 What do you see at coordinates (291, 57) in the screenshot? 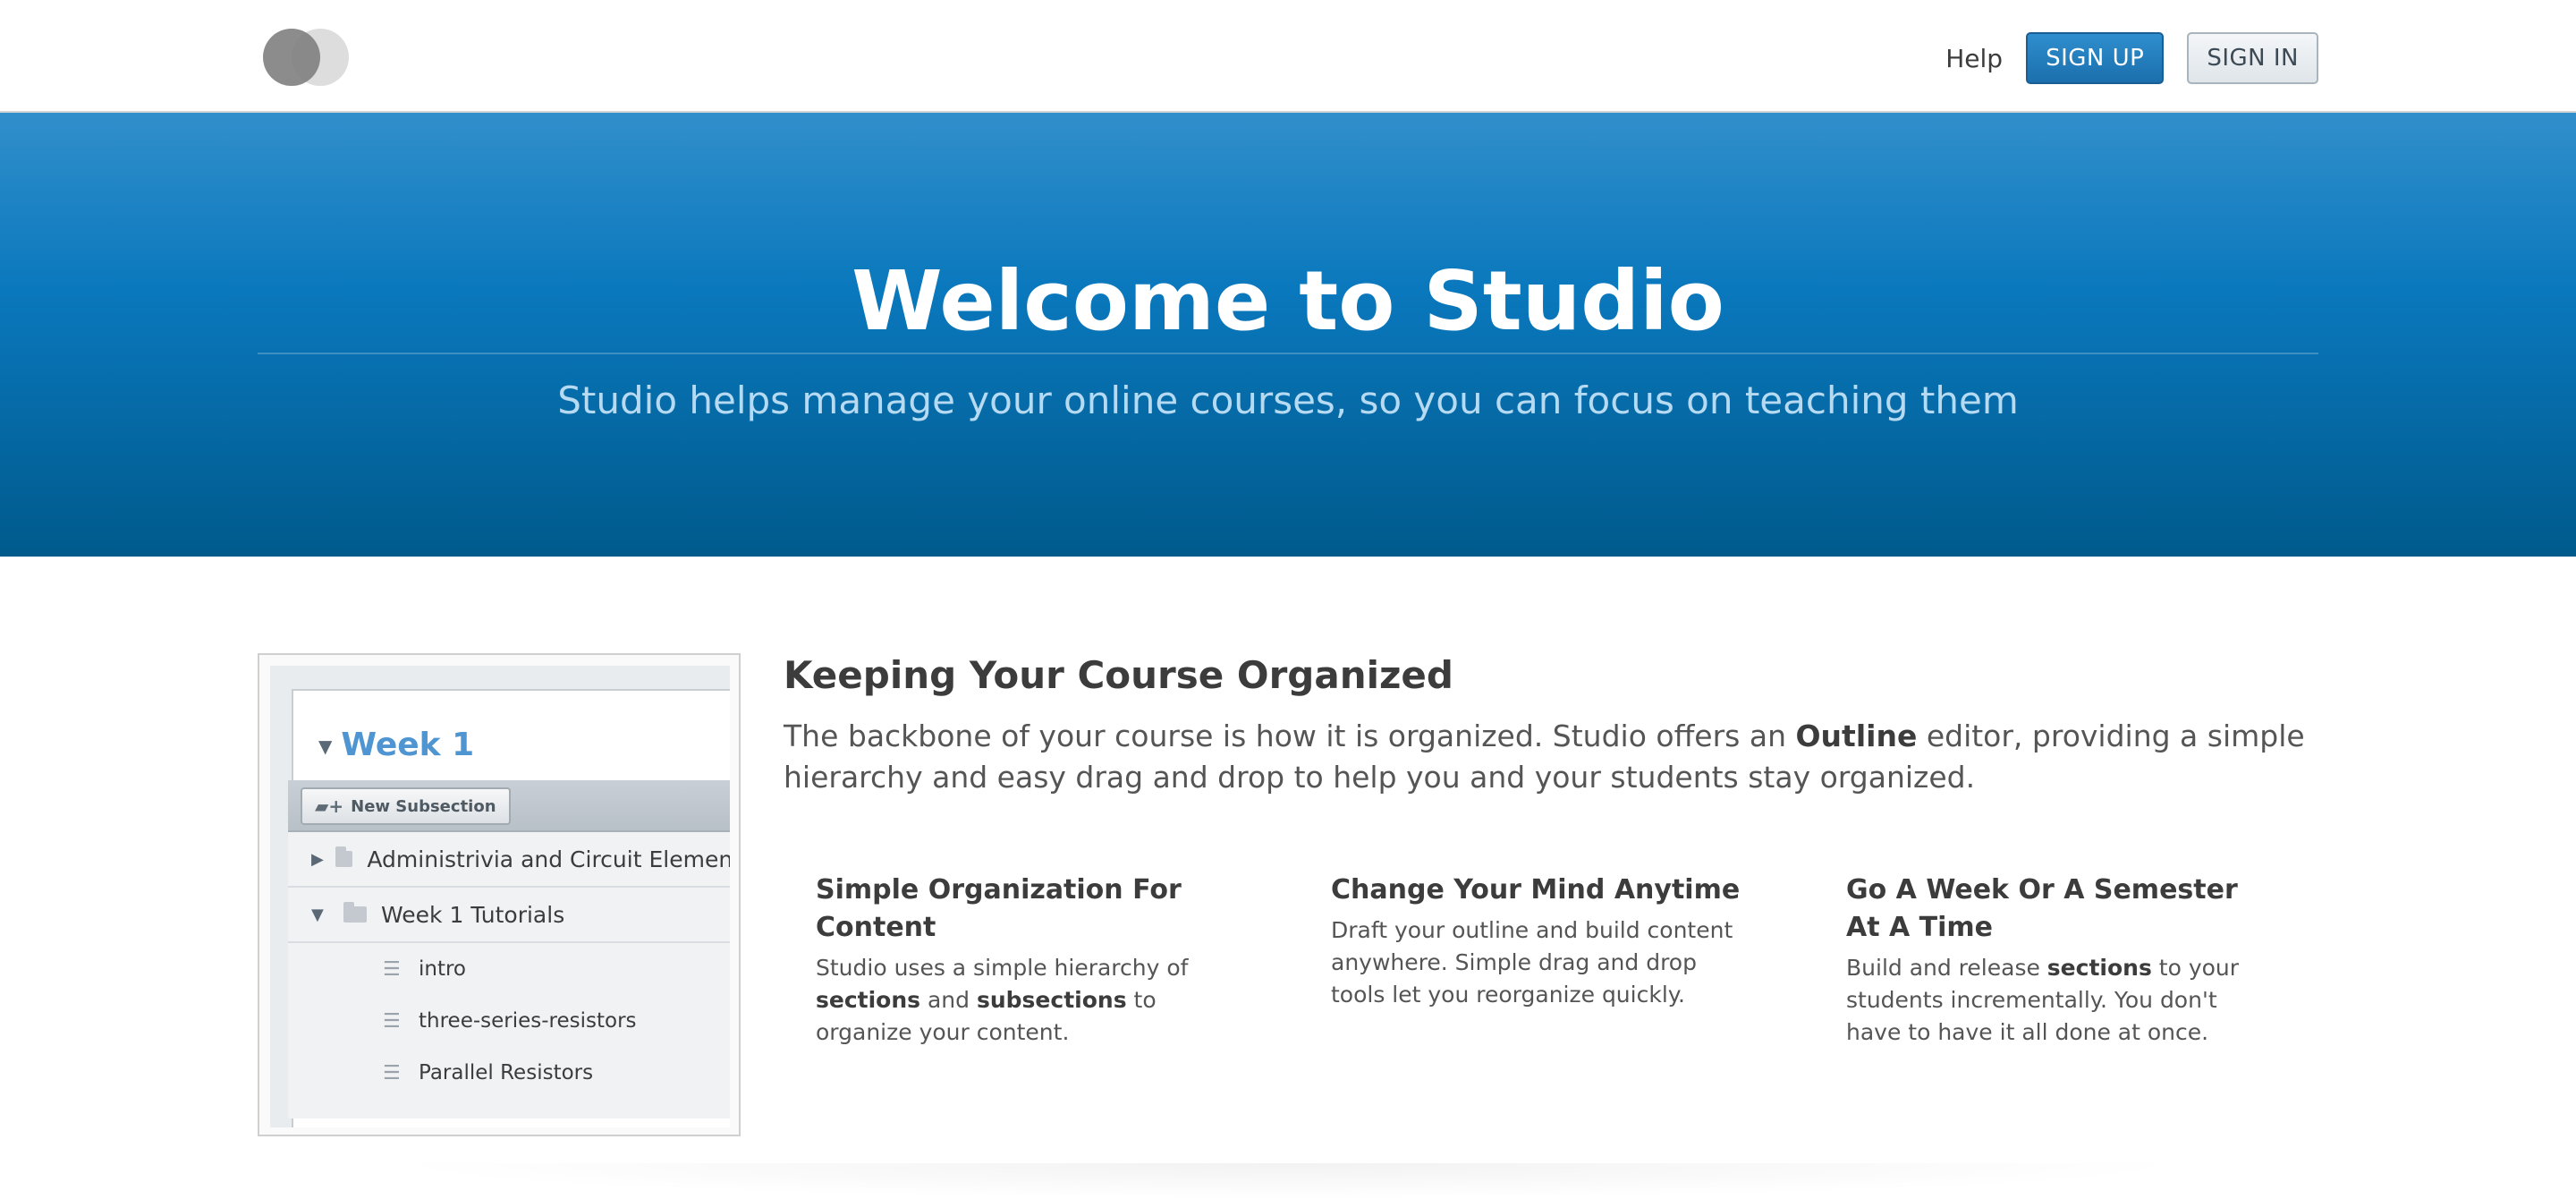
I see `logo-circle-dark` at bounding box center [291, 57].